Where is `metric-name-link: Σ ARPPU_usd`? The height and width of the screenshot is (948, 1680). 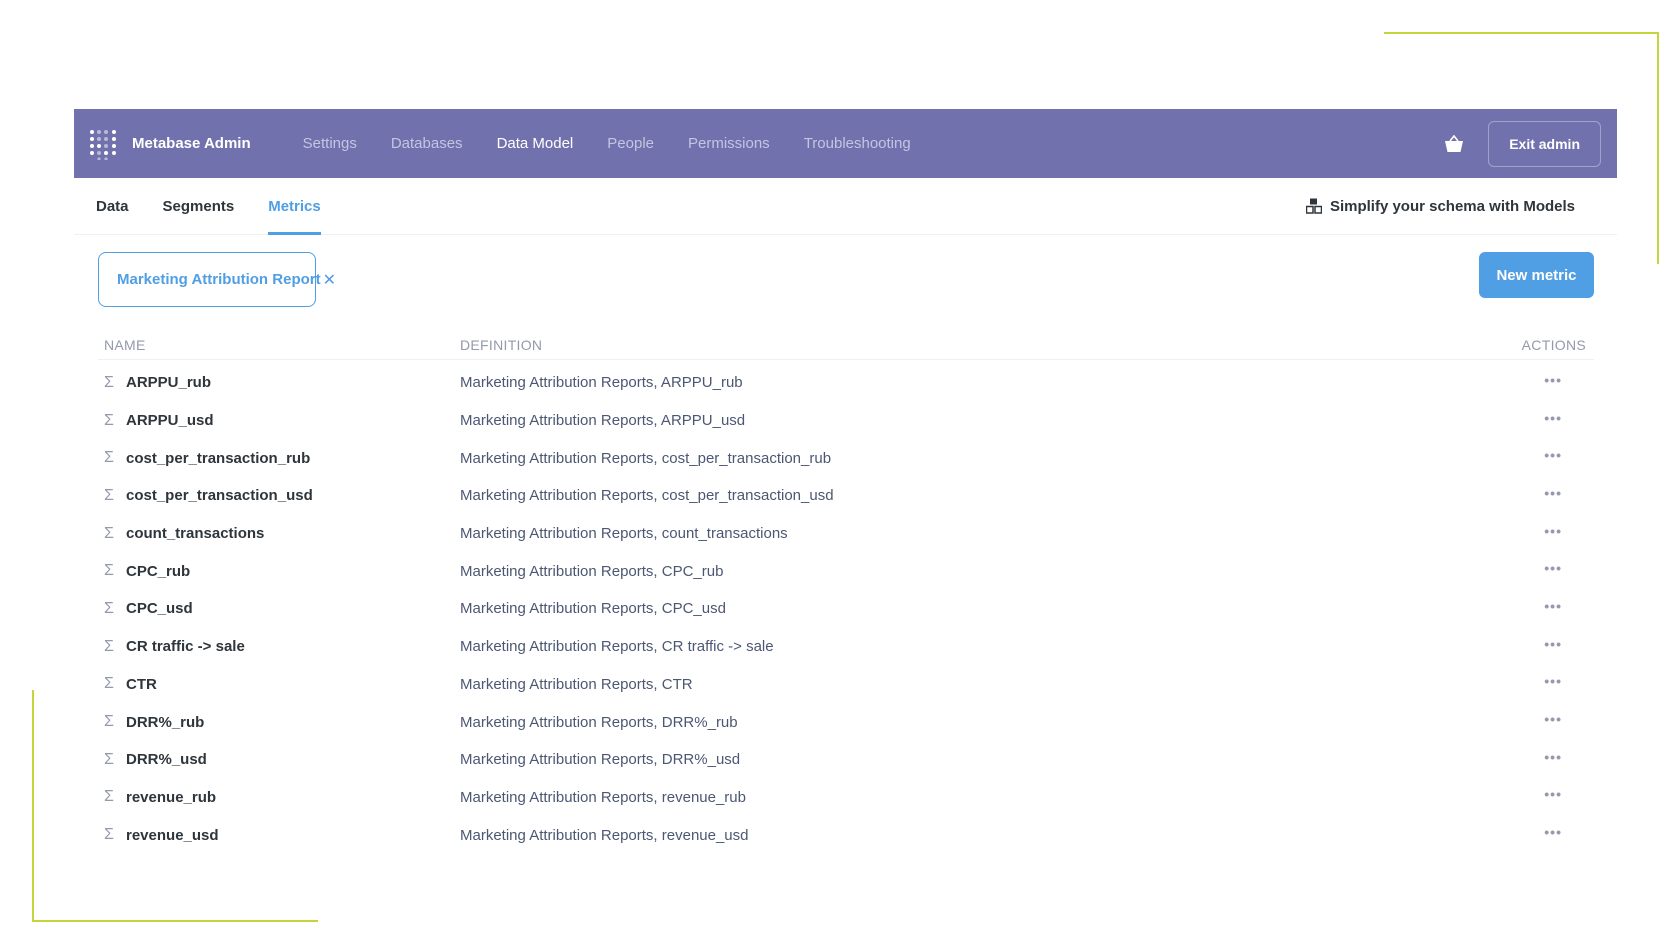
metric-name-link: Σ ARPPU_usd is located at coordinates (279, 421).